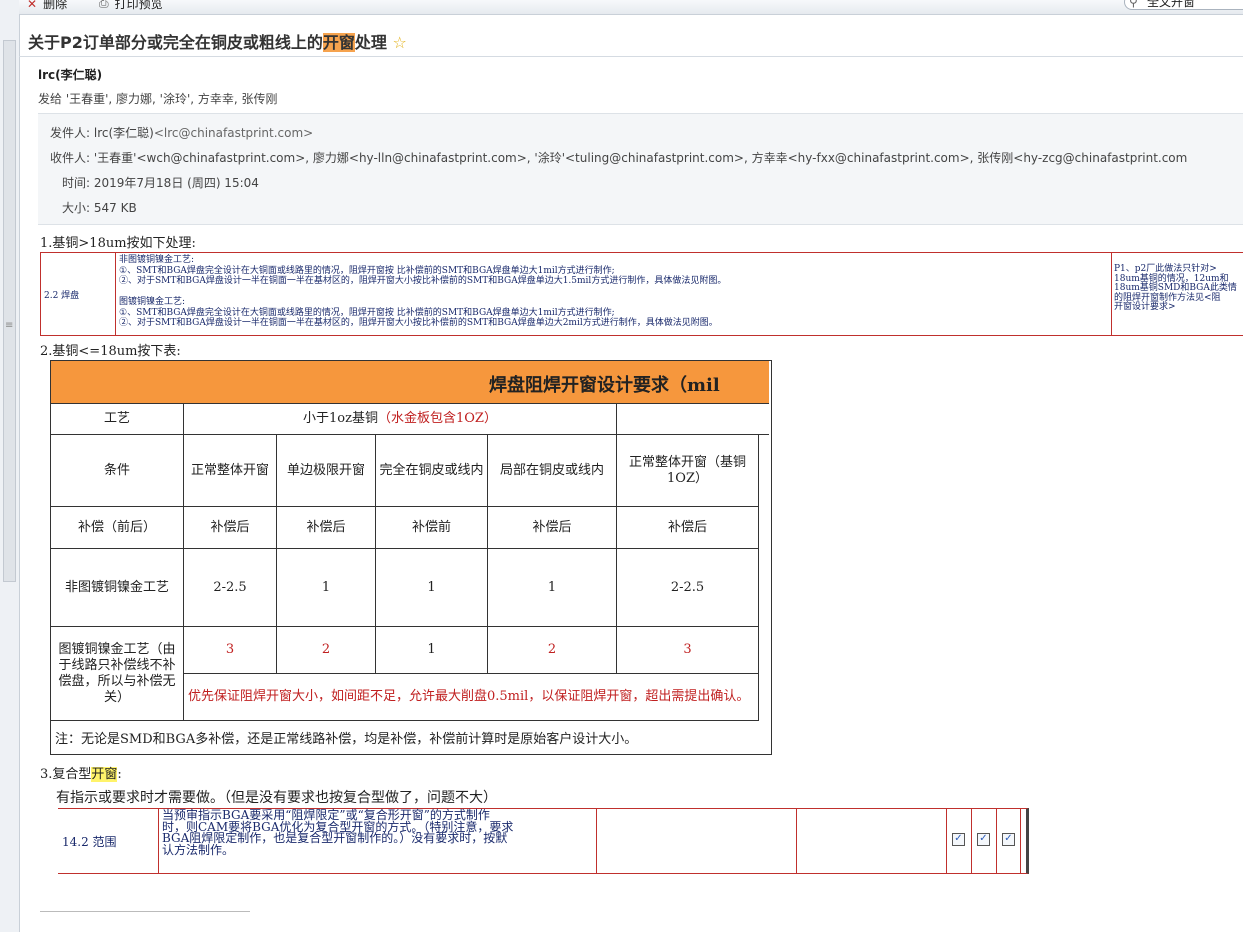  I want to click on section3-heading: 3.复合型开窗:, so click(81, 772).